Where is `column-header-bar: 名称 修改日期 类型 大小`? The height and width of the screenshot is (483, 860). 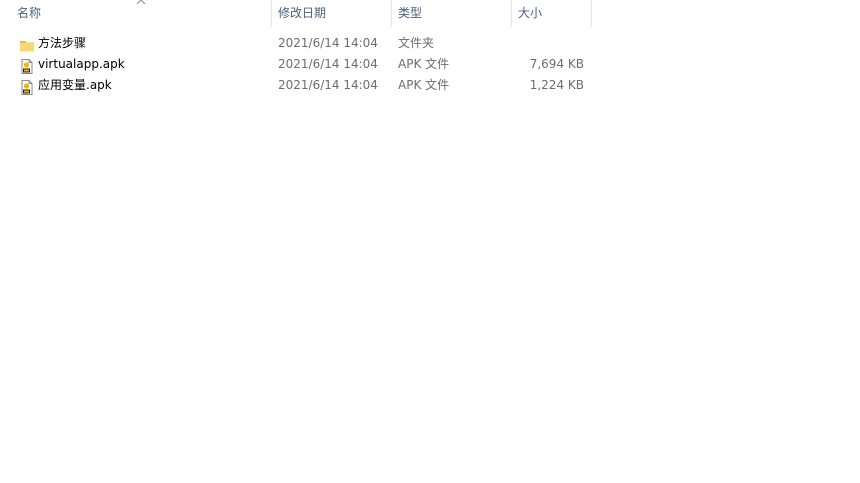
column-header-bar: 名称 修改日期 类型 大小 is located at coordinates (296, 13).